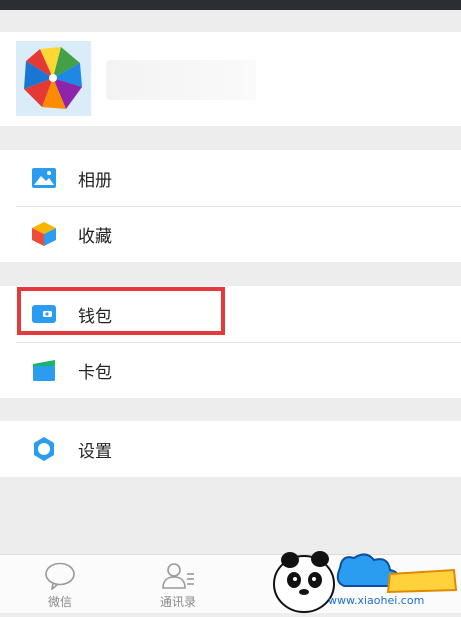  I want to click on menu-group-3: 设置, so click(230, 449).